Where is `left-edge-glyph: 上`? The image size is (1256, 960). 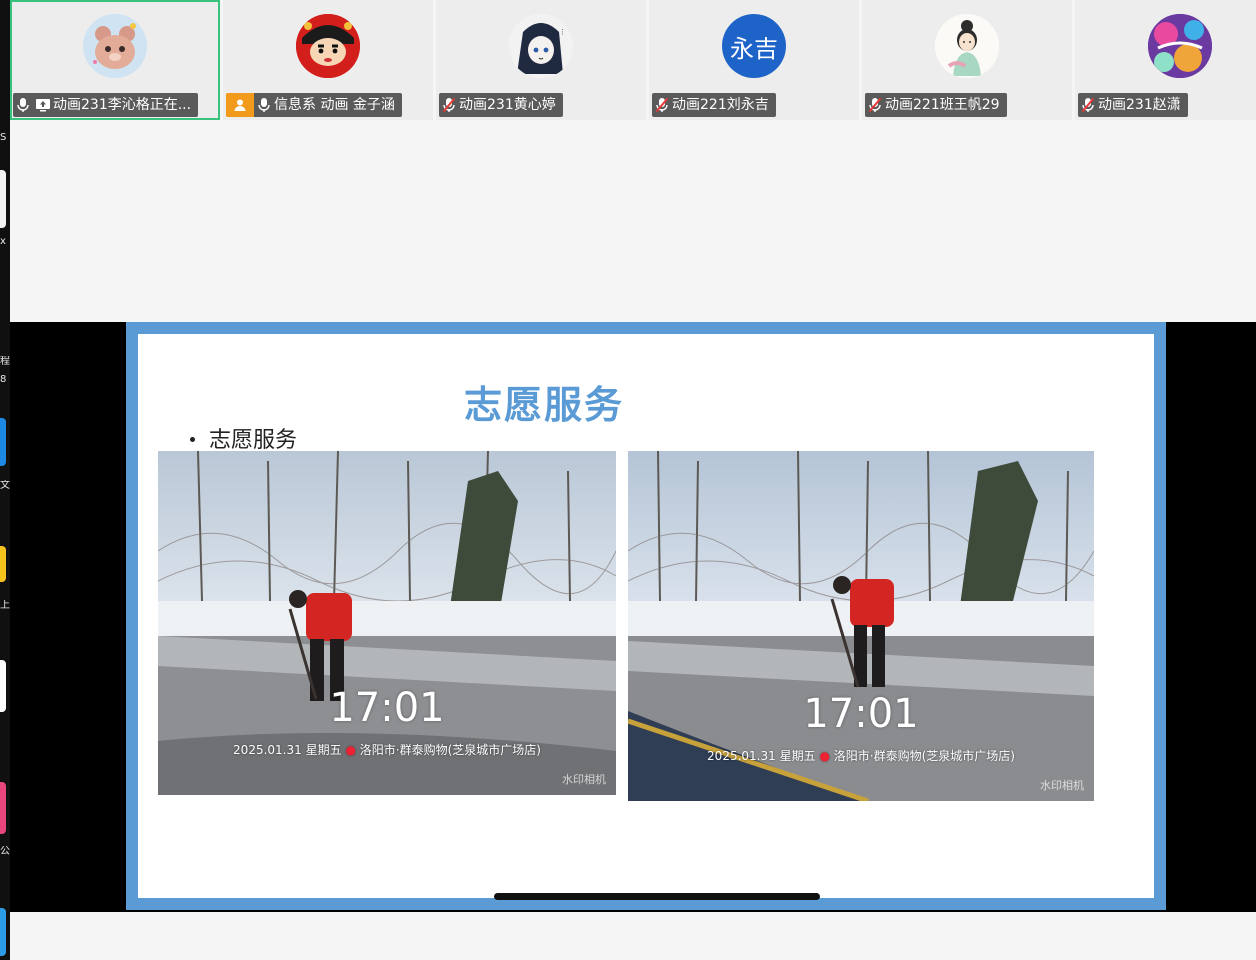
left-edge-glyph: 上 is located at coordinates (5, 605).